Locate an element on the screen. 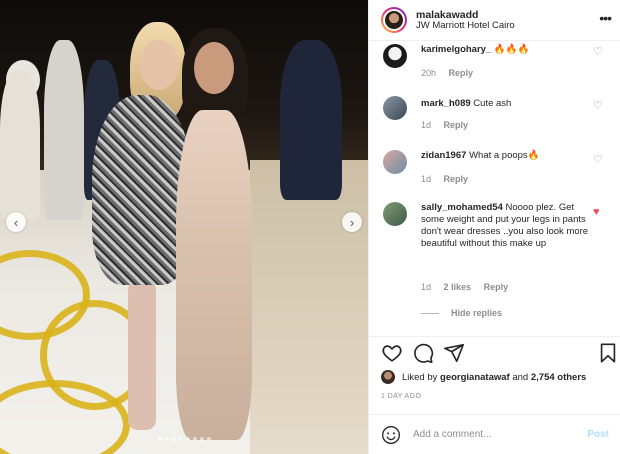 The height and width of the screenshot is (454, 620). liked-by: Liked by georgianatawaf and 2,754 others is located at coordinates (500, 377).